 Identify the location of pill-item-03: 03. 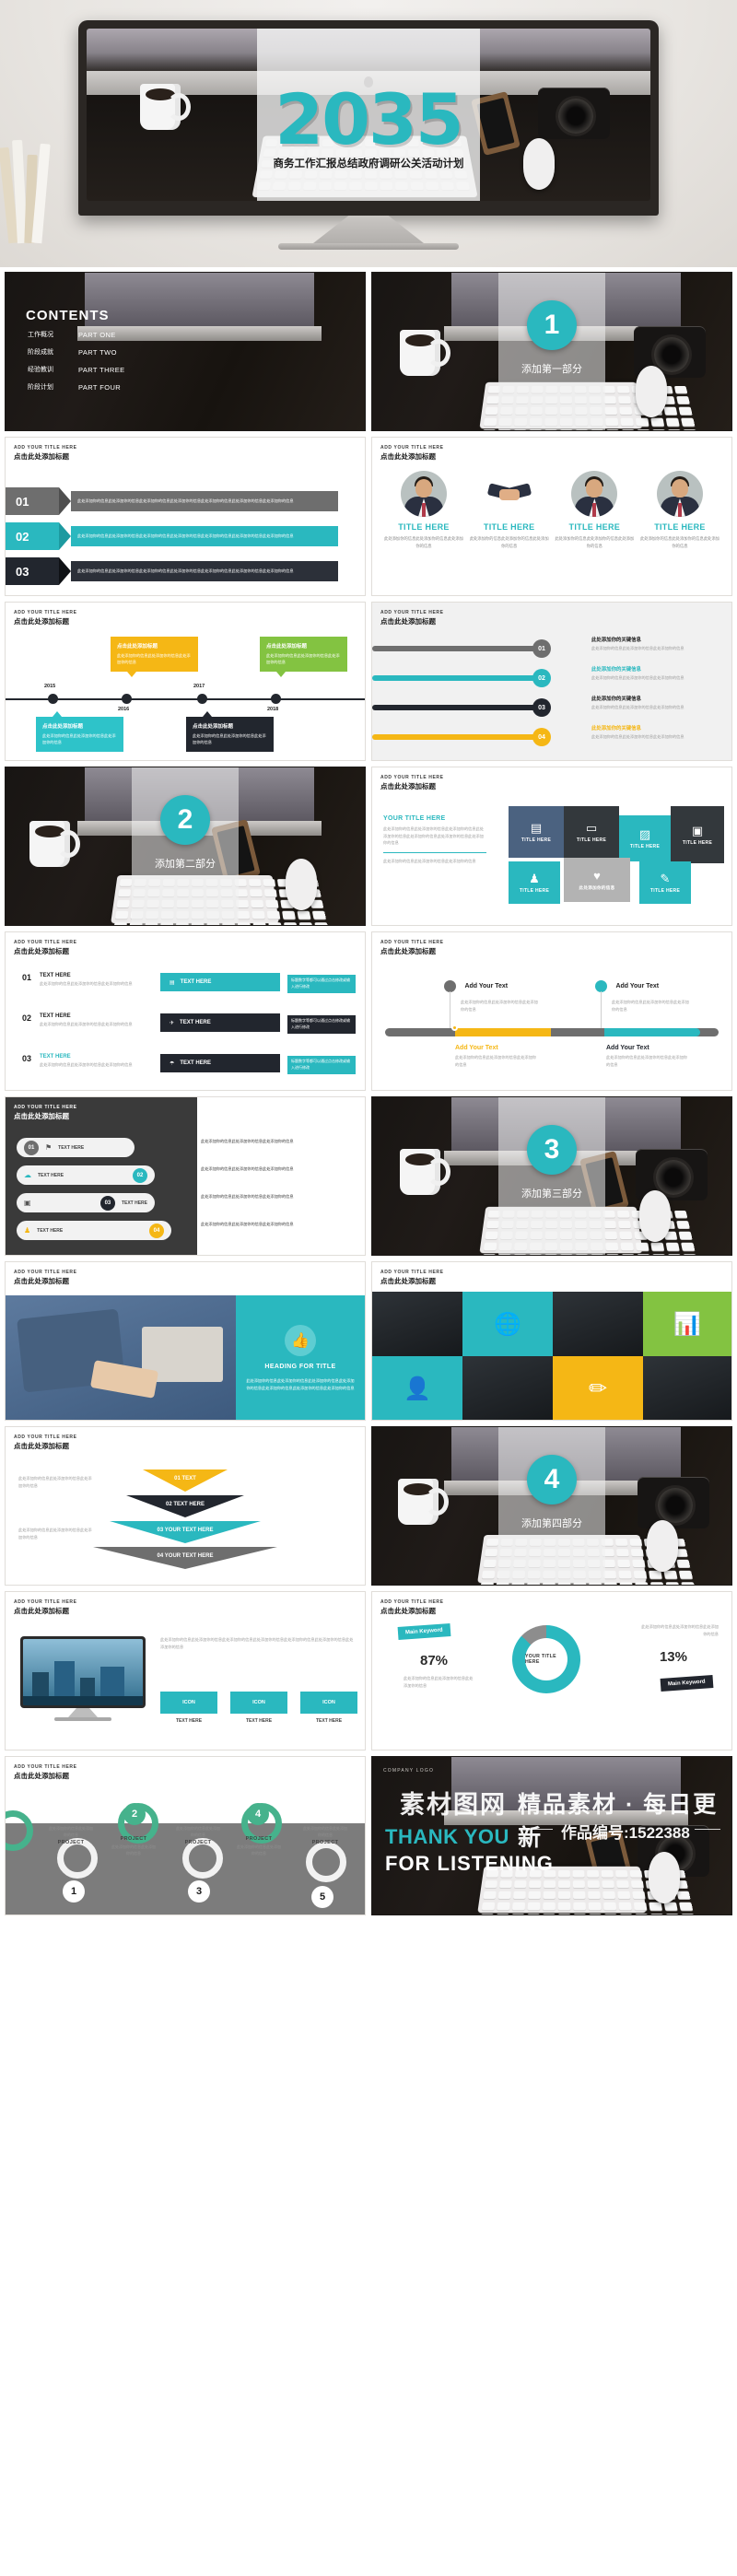
(461, 707).